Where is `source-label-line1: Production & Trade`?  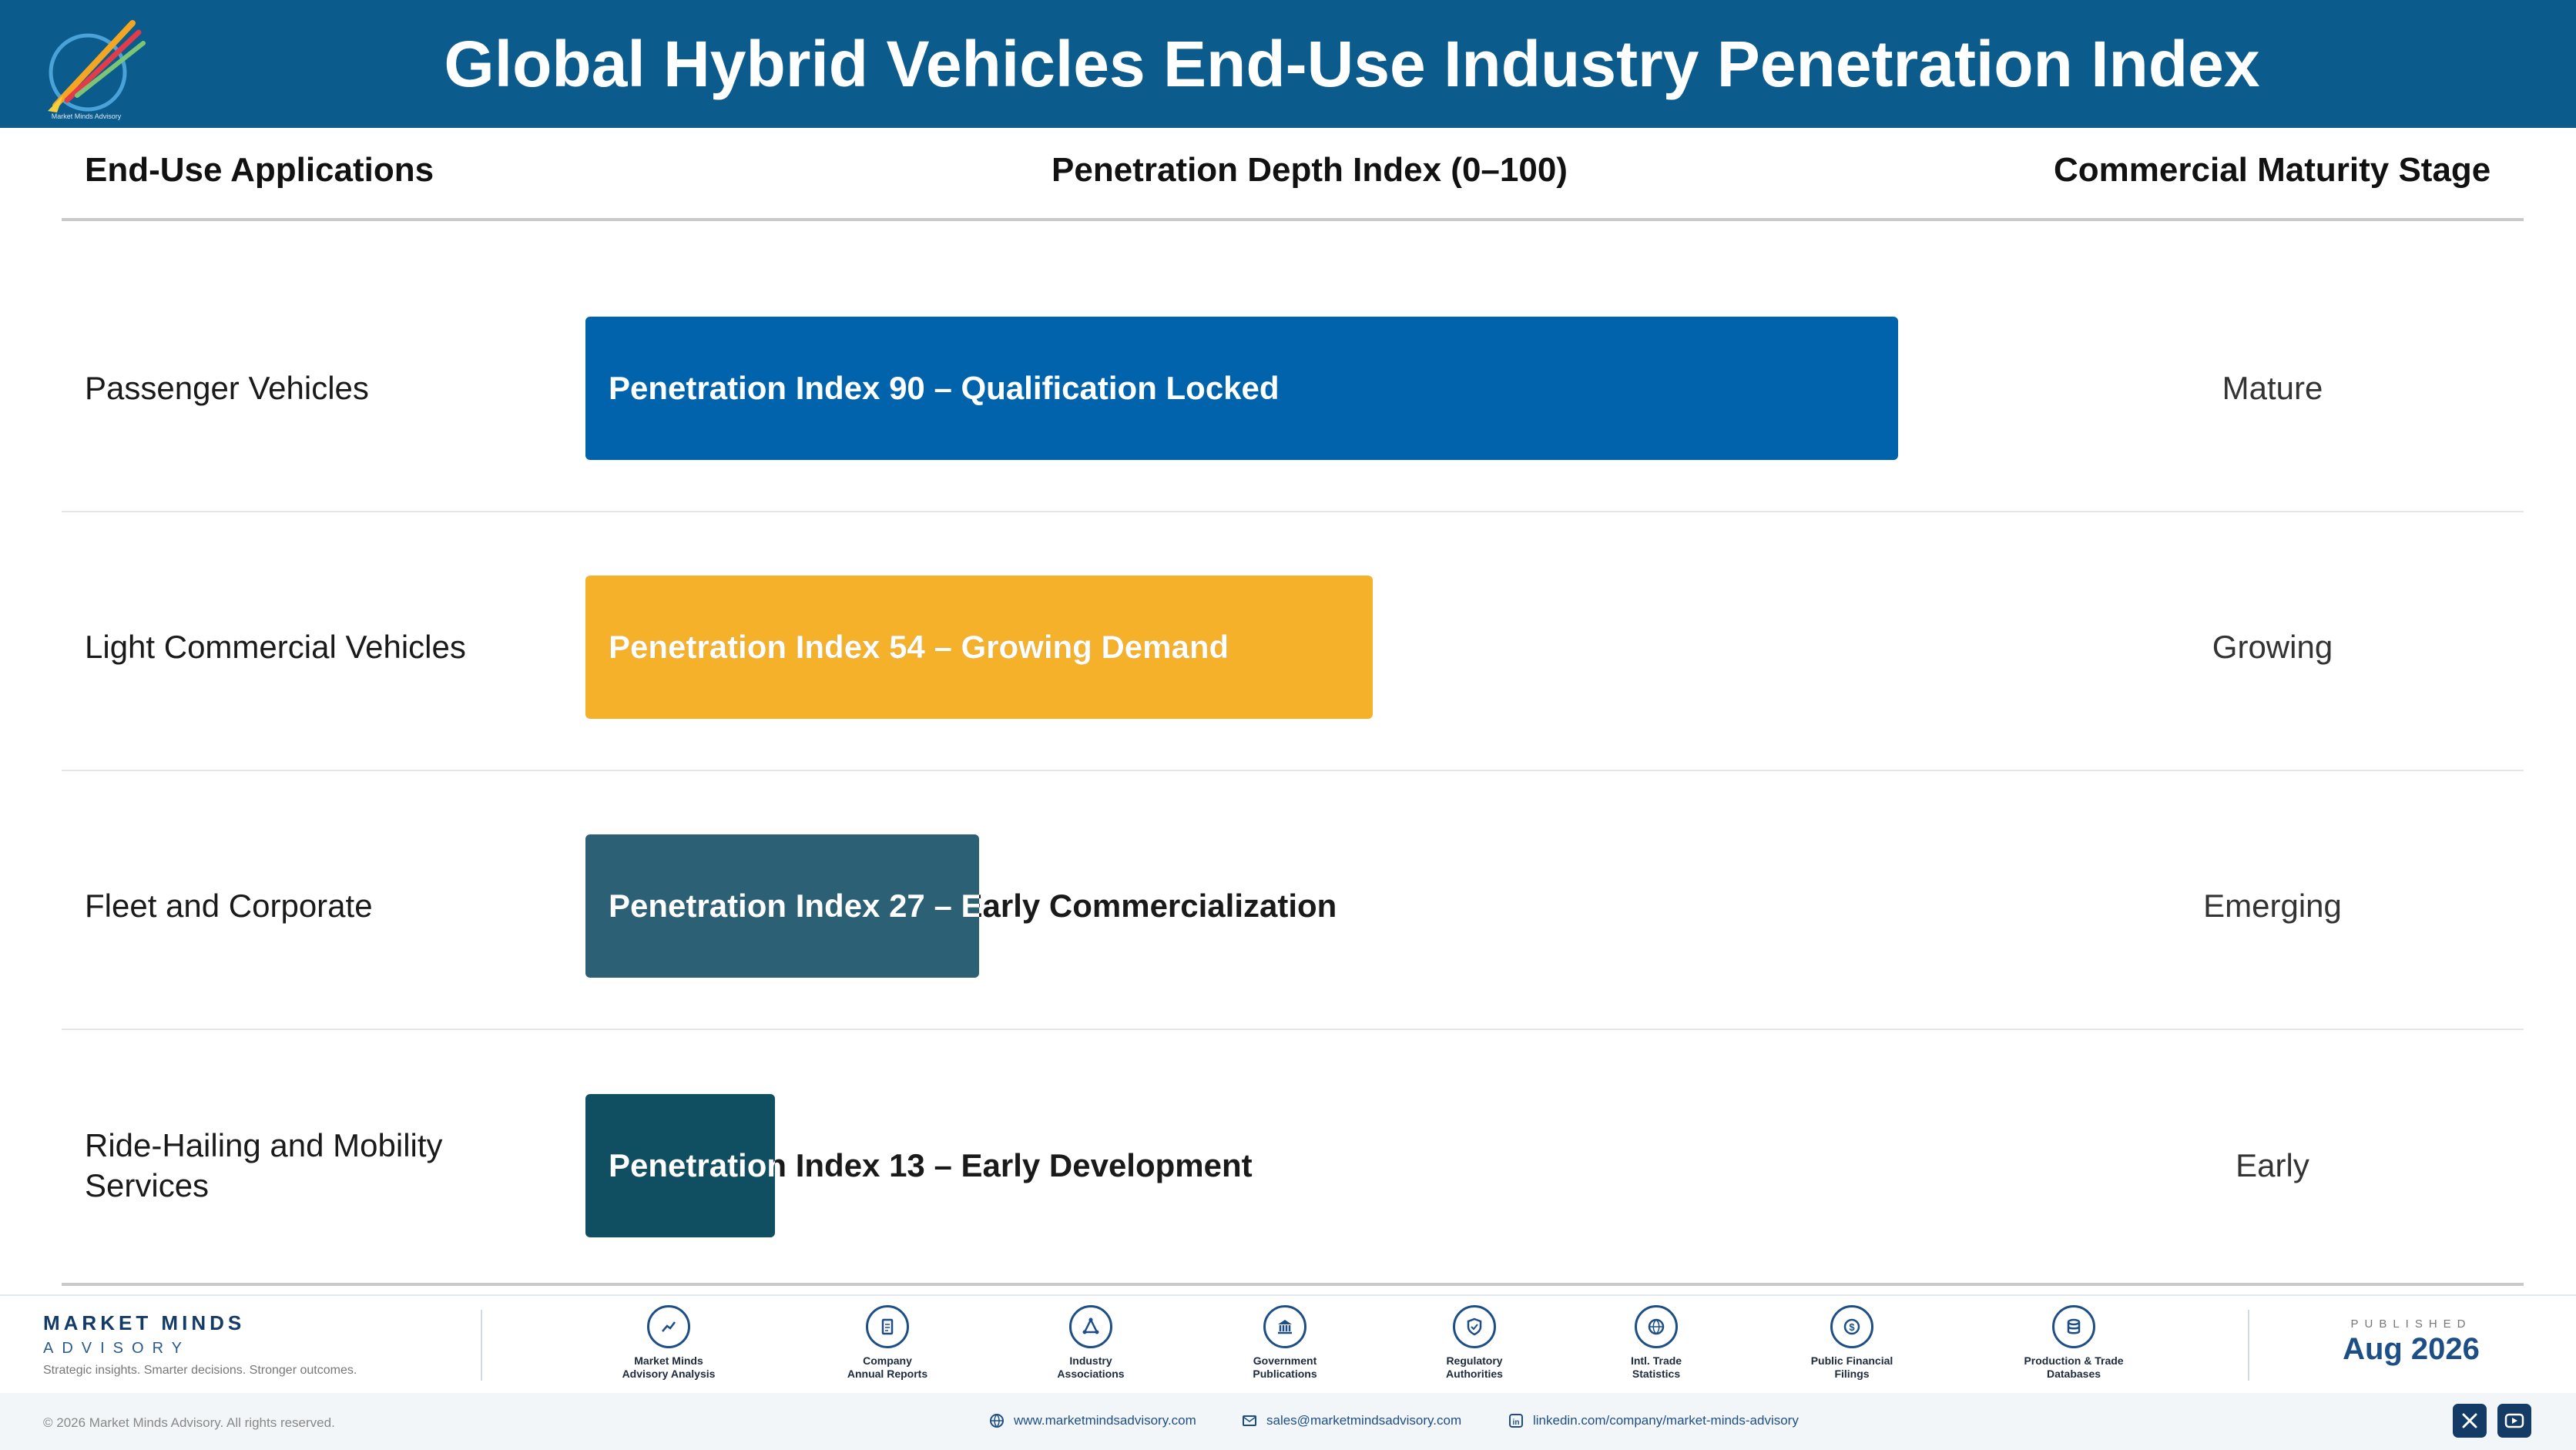
source-label-line1: Production & Trade is located at coordinates (2074, 1360).